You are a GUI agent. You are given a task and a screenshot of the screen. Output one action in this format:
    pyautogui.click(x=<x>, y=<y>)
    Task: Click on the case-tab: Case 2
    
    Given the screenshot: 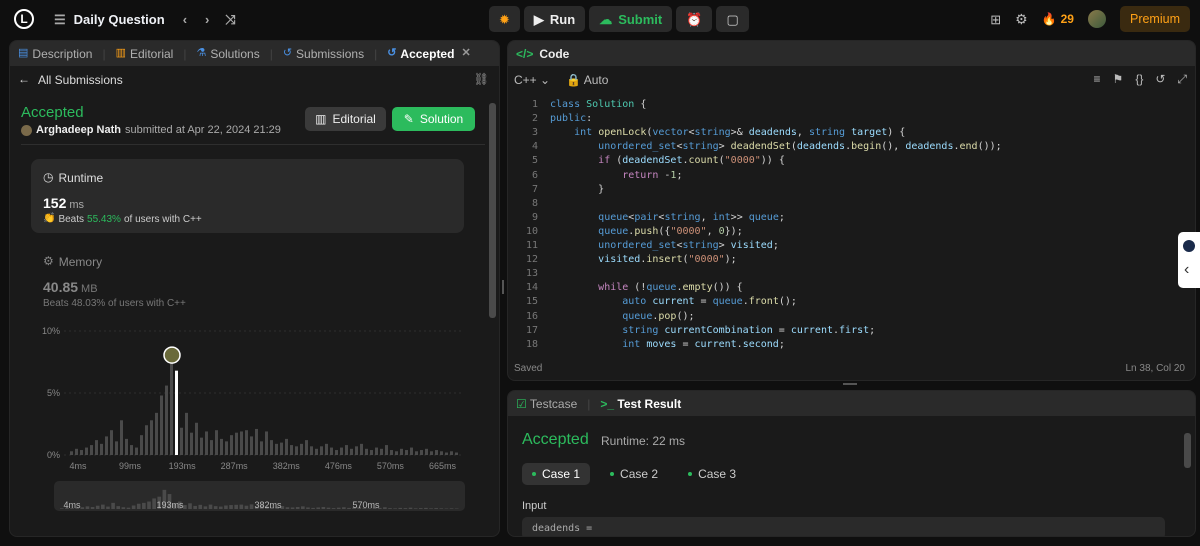 What is the action you would take?
    pyautogui.click(x=634, y=474)
    